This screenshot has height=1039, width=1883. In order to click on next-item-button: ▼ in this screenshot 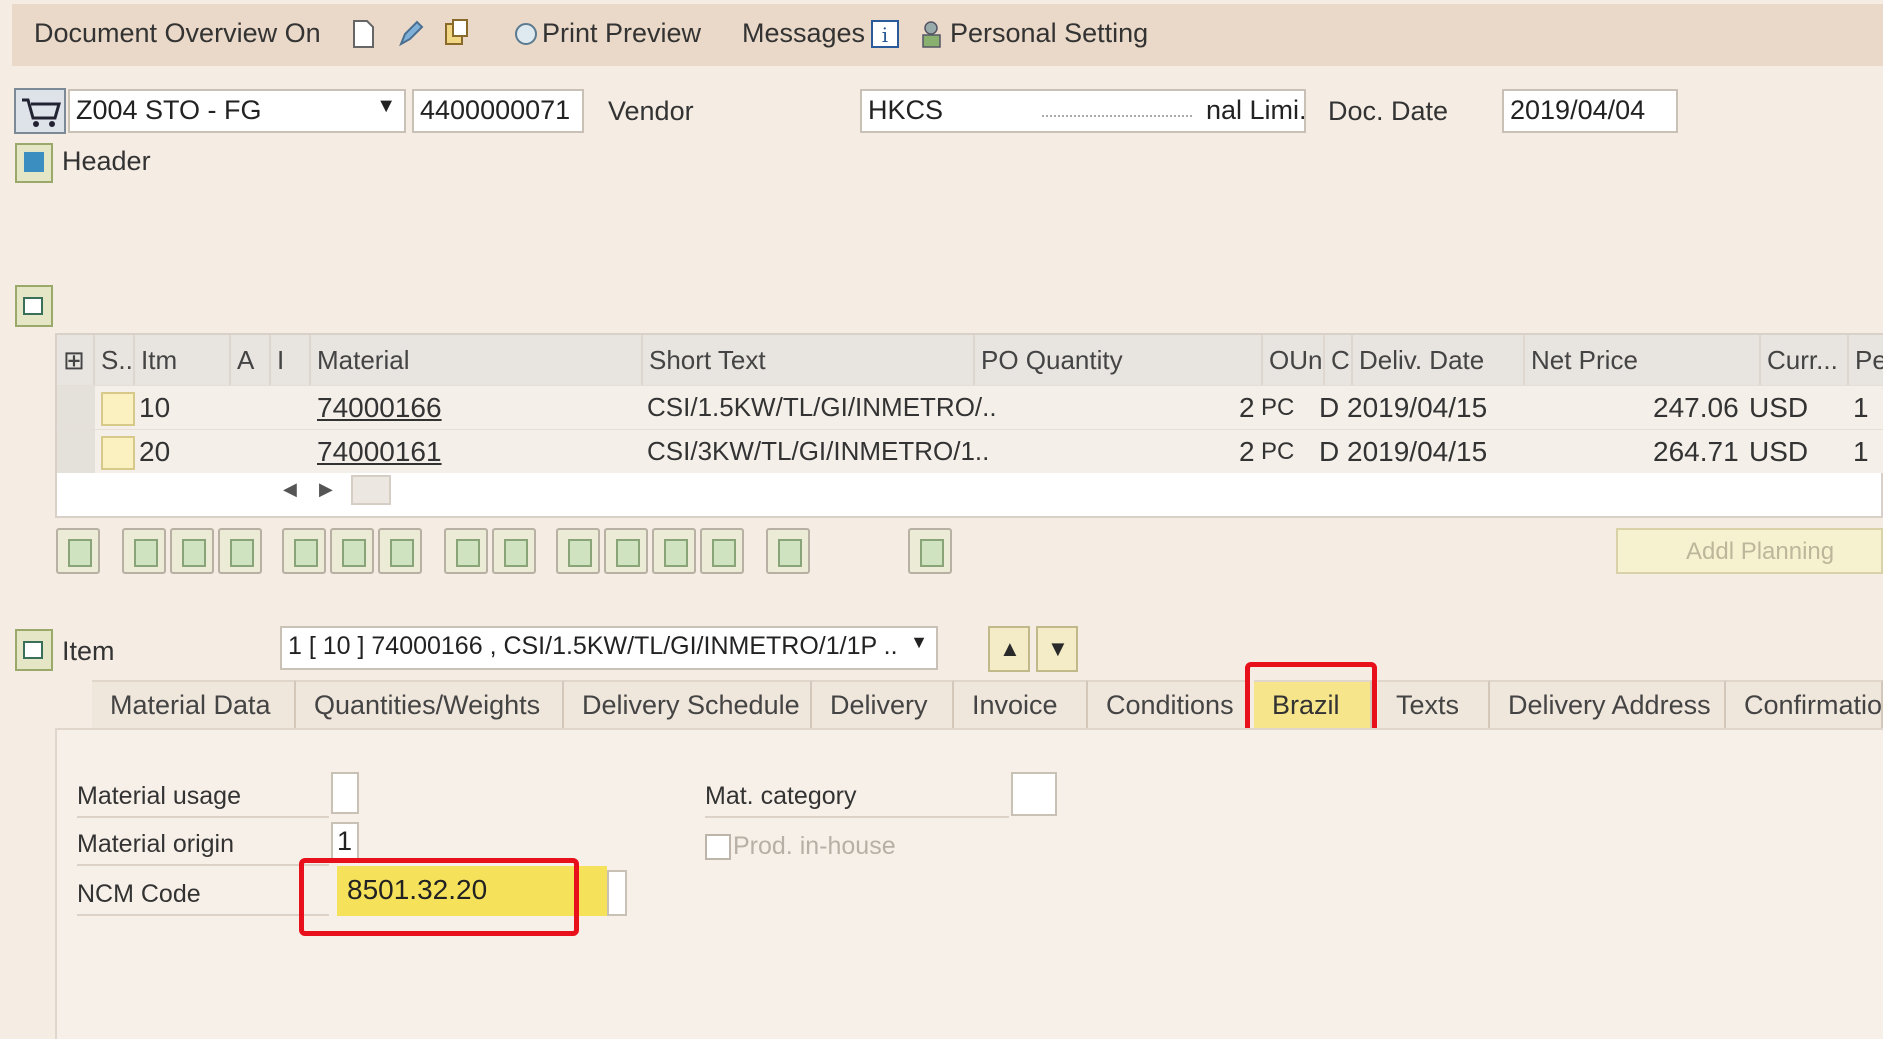, I will do `click(1057, 649)`.